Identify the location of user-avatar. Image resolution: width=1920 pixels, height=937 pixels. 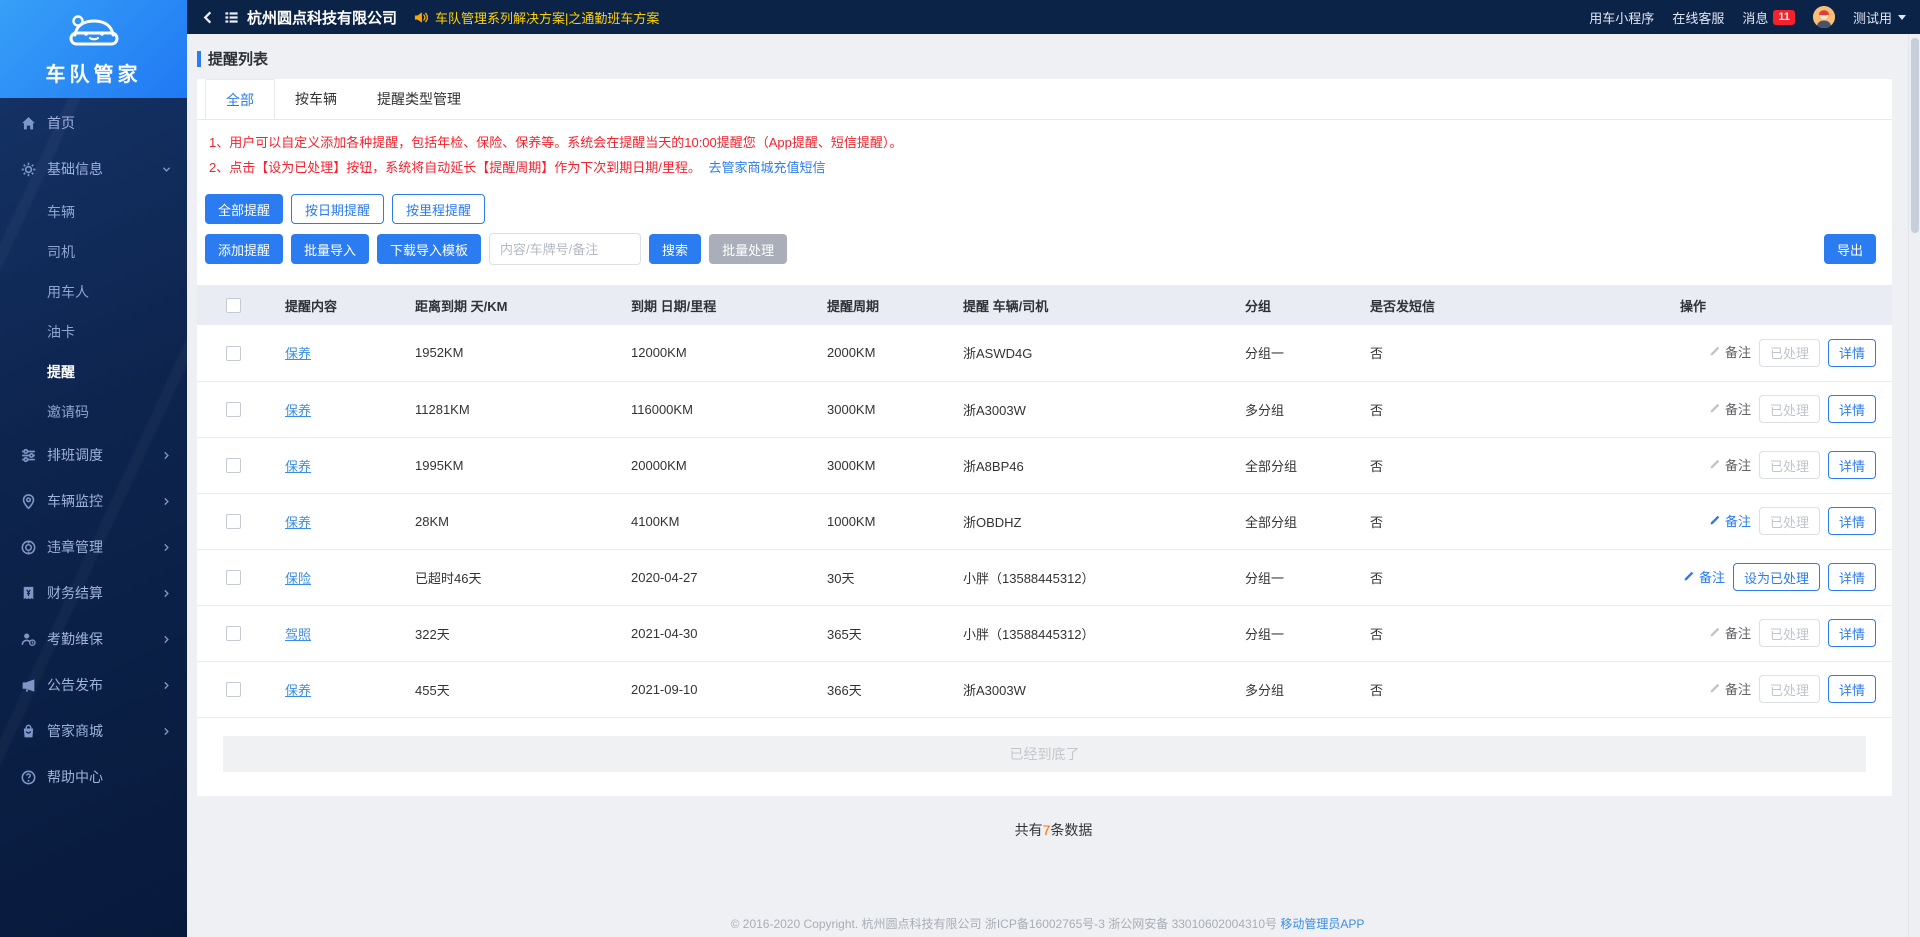
(1823, 17).